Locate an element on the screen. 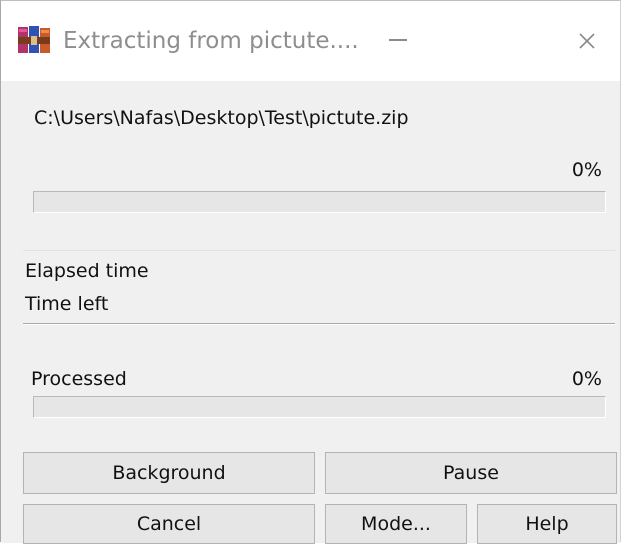 This screenshot has width=621, height=544. processed-progress-bar is located at coordinates (319, 407).